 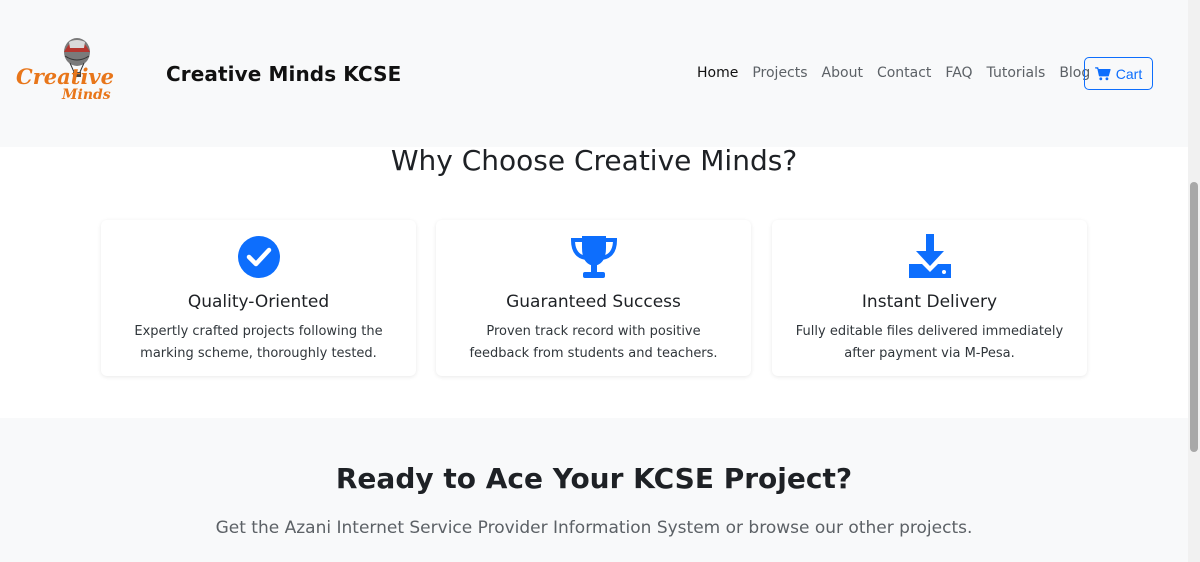 What do you see at coordinates (1102, 73) in the screenshot?
I see `cart-icon` at bounding box center [1102, 73].